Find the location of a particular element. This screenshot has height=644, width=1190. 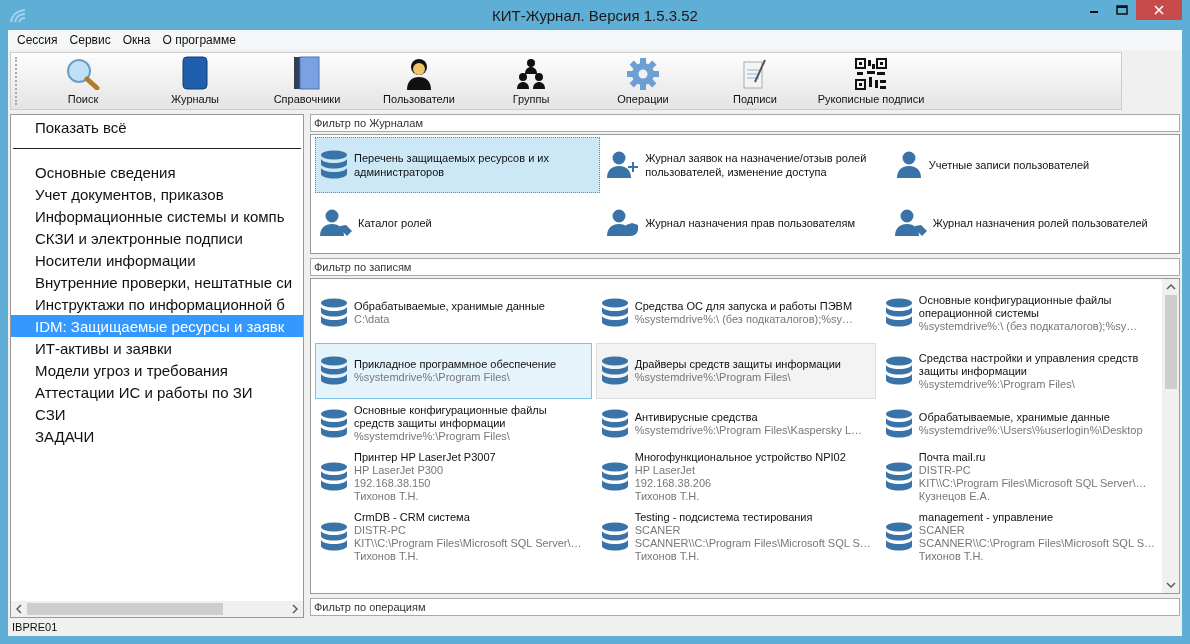

record-item: Прикладное программное обеспечение %systemdrive%:\Program Files\ is located at coordinates (453, 371).